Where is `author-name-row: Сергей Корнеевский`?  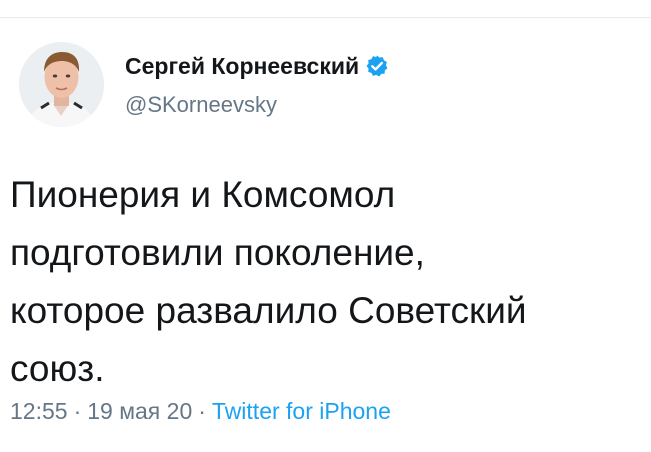 author-name-row: Сергей Корнеевский is located at coordinates (257, 66).